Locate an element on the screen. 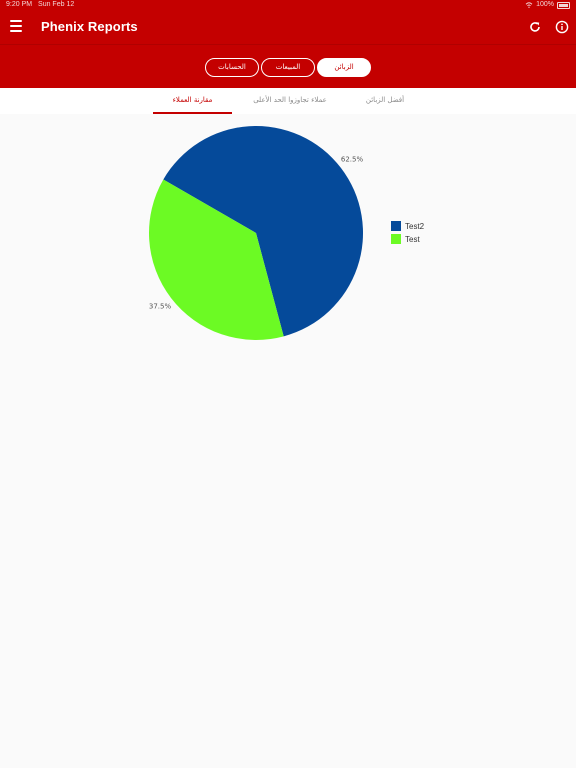 This screenshot has width=576, height=768. pie-chart: 62.5% 37.5% Test2 Test is located at coordinates (287, 232).